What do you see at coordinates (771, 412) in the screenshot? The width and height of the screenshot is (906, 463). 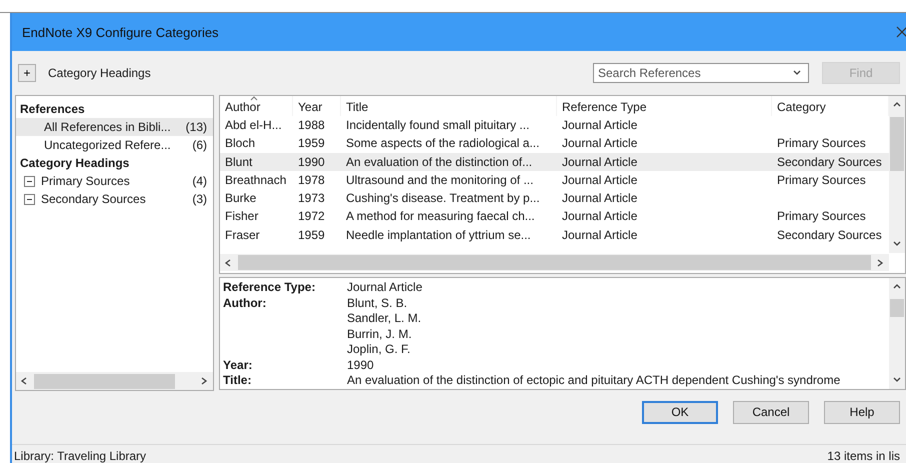 I see `dialog-button: Cancel` at bounding box center [771, 412].